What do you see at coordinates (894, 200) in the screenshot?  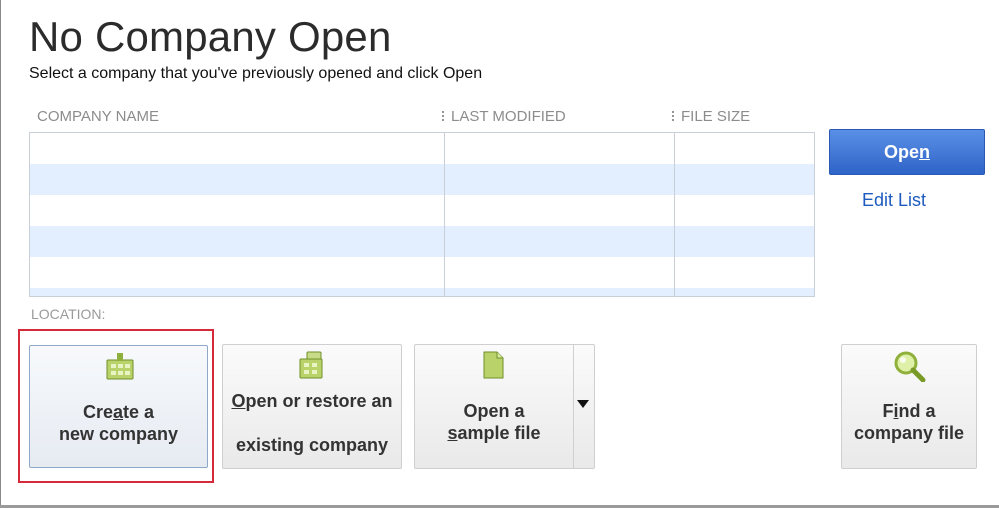 I see `edit-list-link: Edit List` at bounding box center [894, 200].